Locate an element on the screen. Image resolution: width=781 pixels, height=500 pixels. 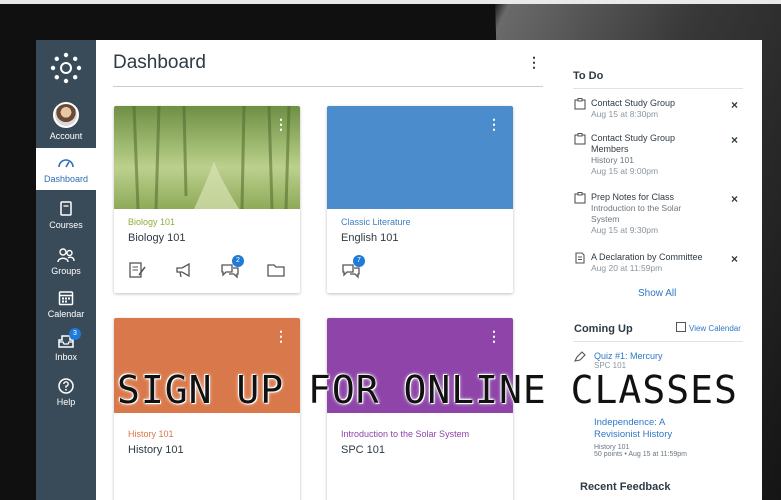
coming-up-item-title: Quiz #1: Mercury is located at coordinates (669, 356).